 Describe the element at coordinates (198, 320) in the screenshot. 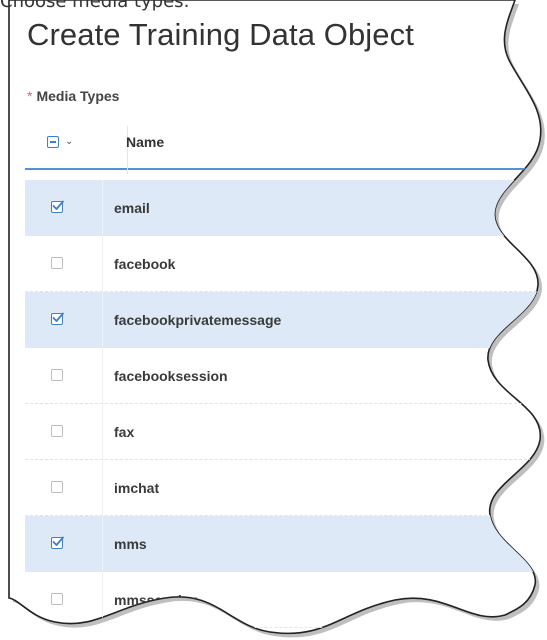

I see `row-name: facebookprivatemessage` at that location.